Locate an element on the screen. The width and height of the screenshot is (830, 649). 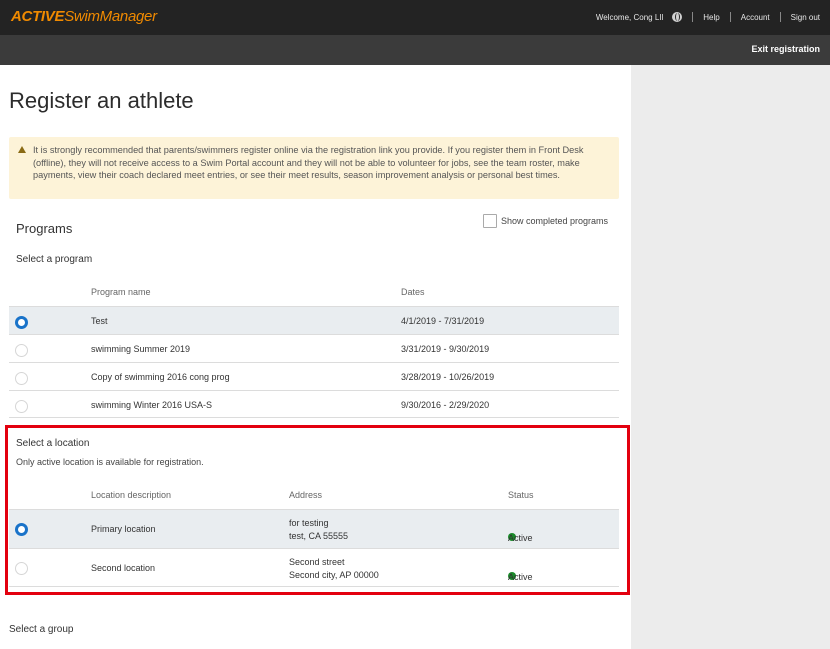
sign-out-link: Sign out is located at coordinates (805, 17).